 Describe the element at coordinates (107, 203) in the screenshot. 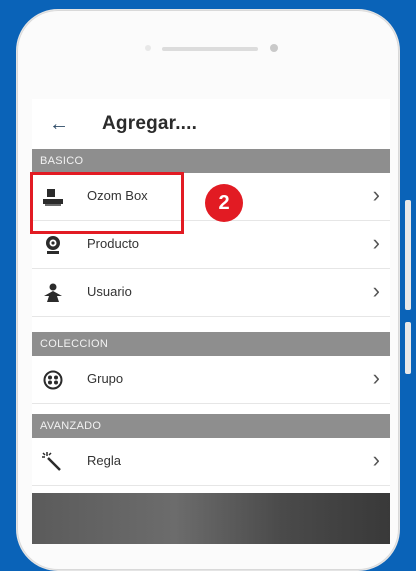

I see `highlight-box` at that location.